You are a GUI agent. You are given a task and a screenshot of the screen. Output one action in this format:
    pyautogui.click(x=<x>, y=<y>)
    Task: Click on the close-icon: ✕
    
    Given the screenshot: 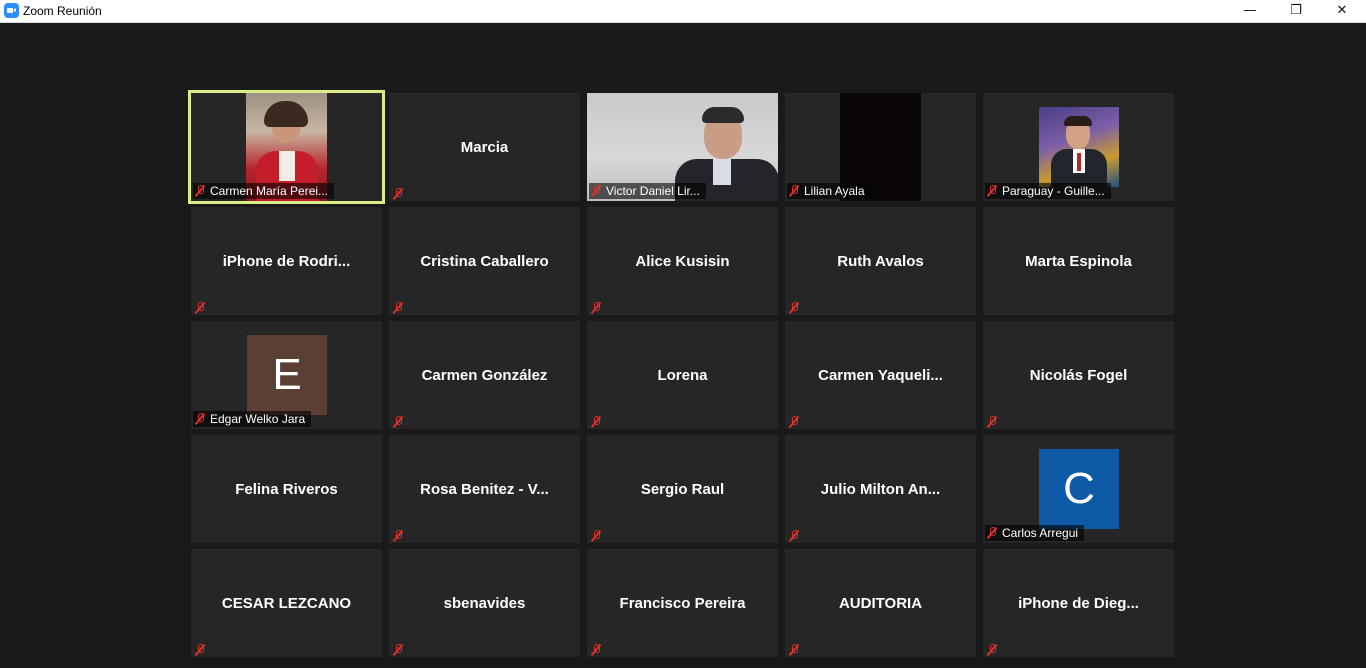 What is the action you would take?
    pyautogui.click(x=1342, y=10)
    